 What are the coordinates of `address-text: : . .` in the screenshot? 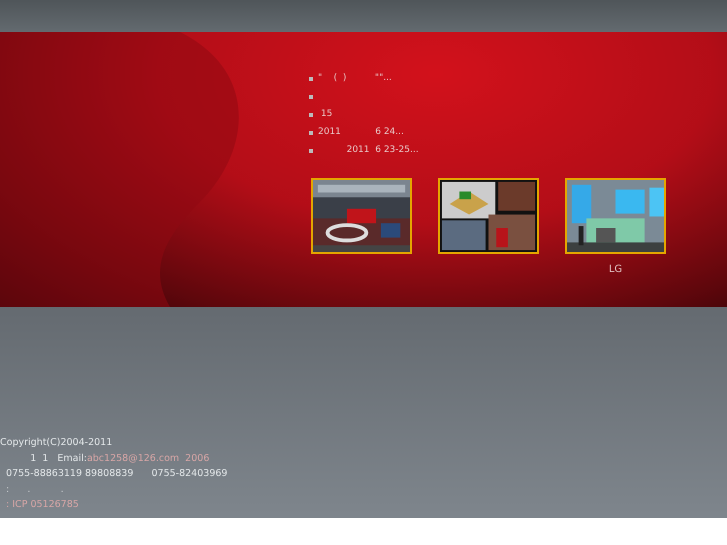 It's located at (34, 489).